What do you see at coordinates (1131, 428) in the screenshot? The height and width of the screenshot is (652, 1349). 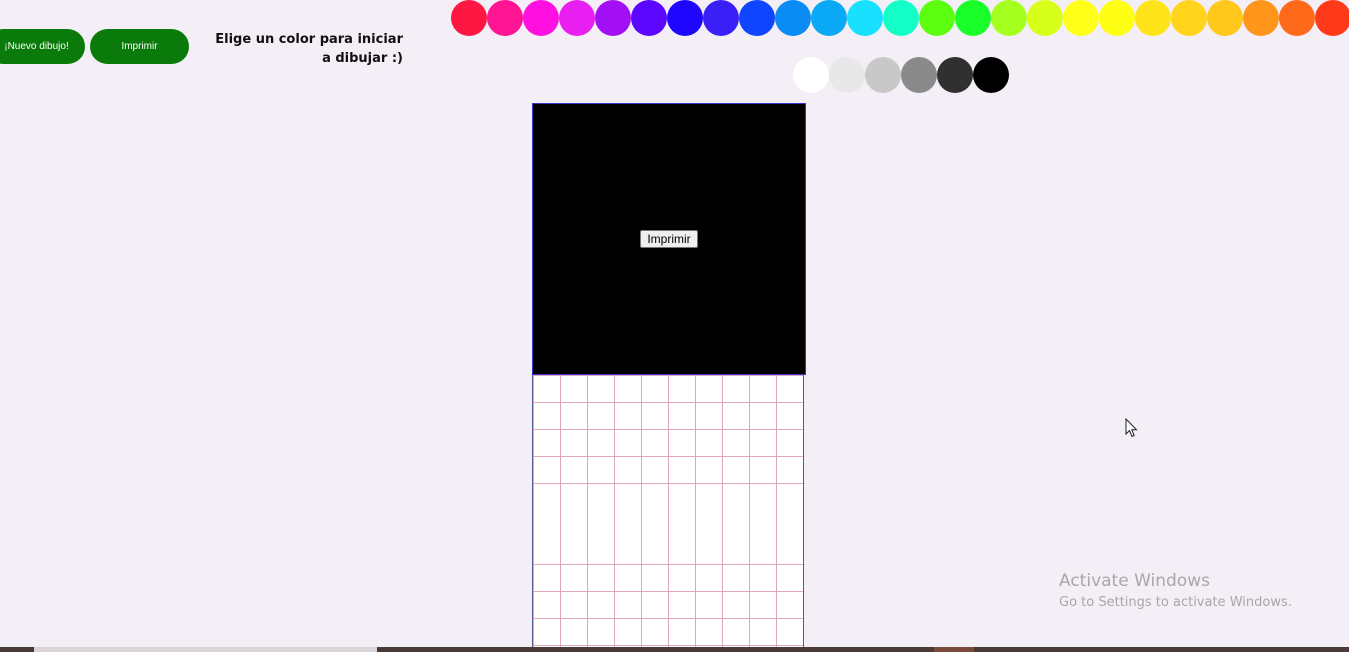 I see `mouse-pointer-icon` at bounding box center [1131, 428].